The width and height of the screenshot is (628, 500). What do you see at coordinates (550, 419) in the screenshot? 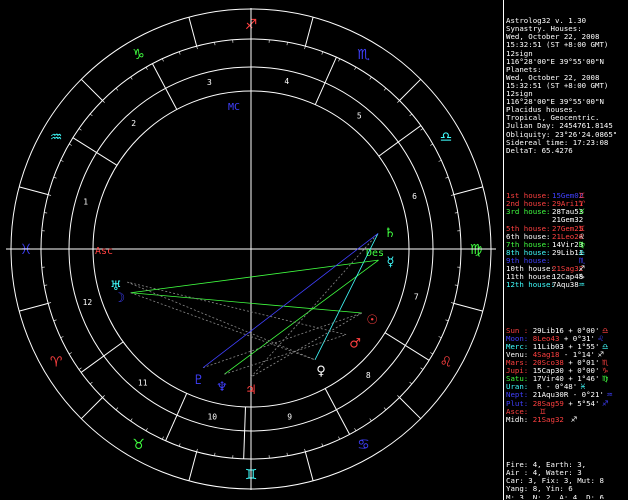
I see `planet-position: 21Sag32` at bounding box center [550, 419].